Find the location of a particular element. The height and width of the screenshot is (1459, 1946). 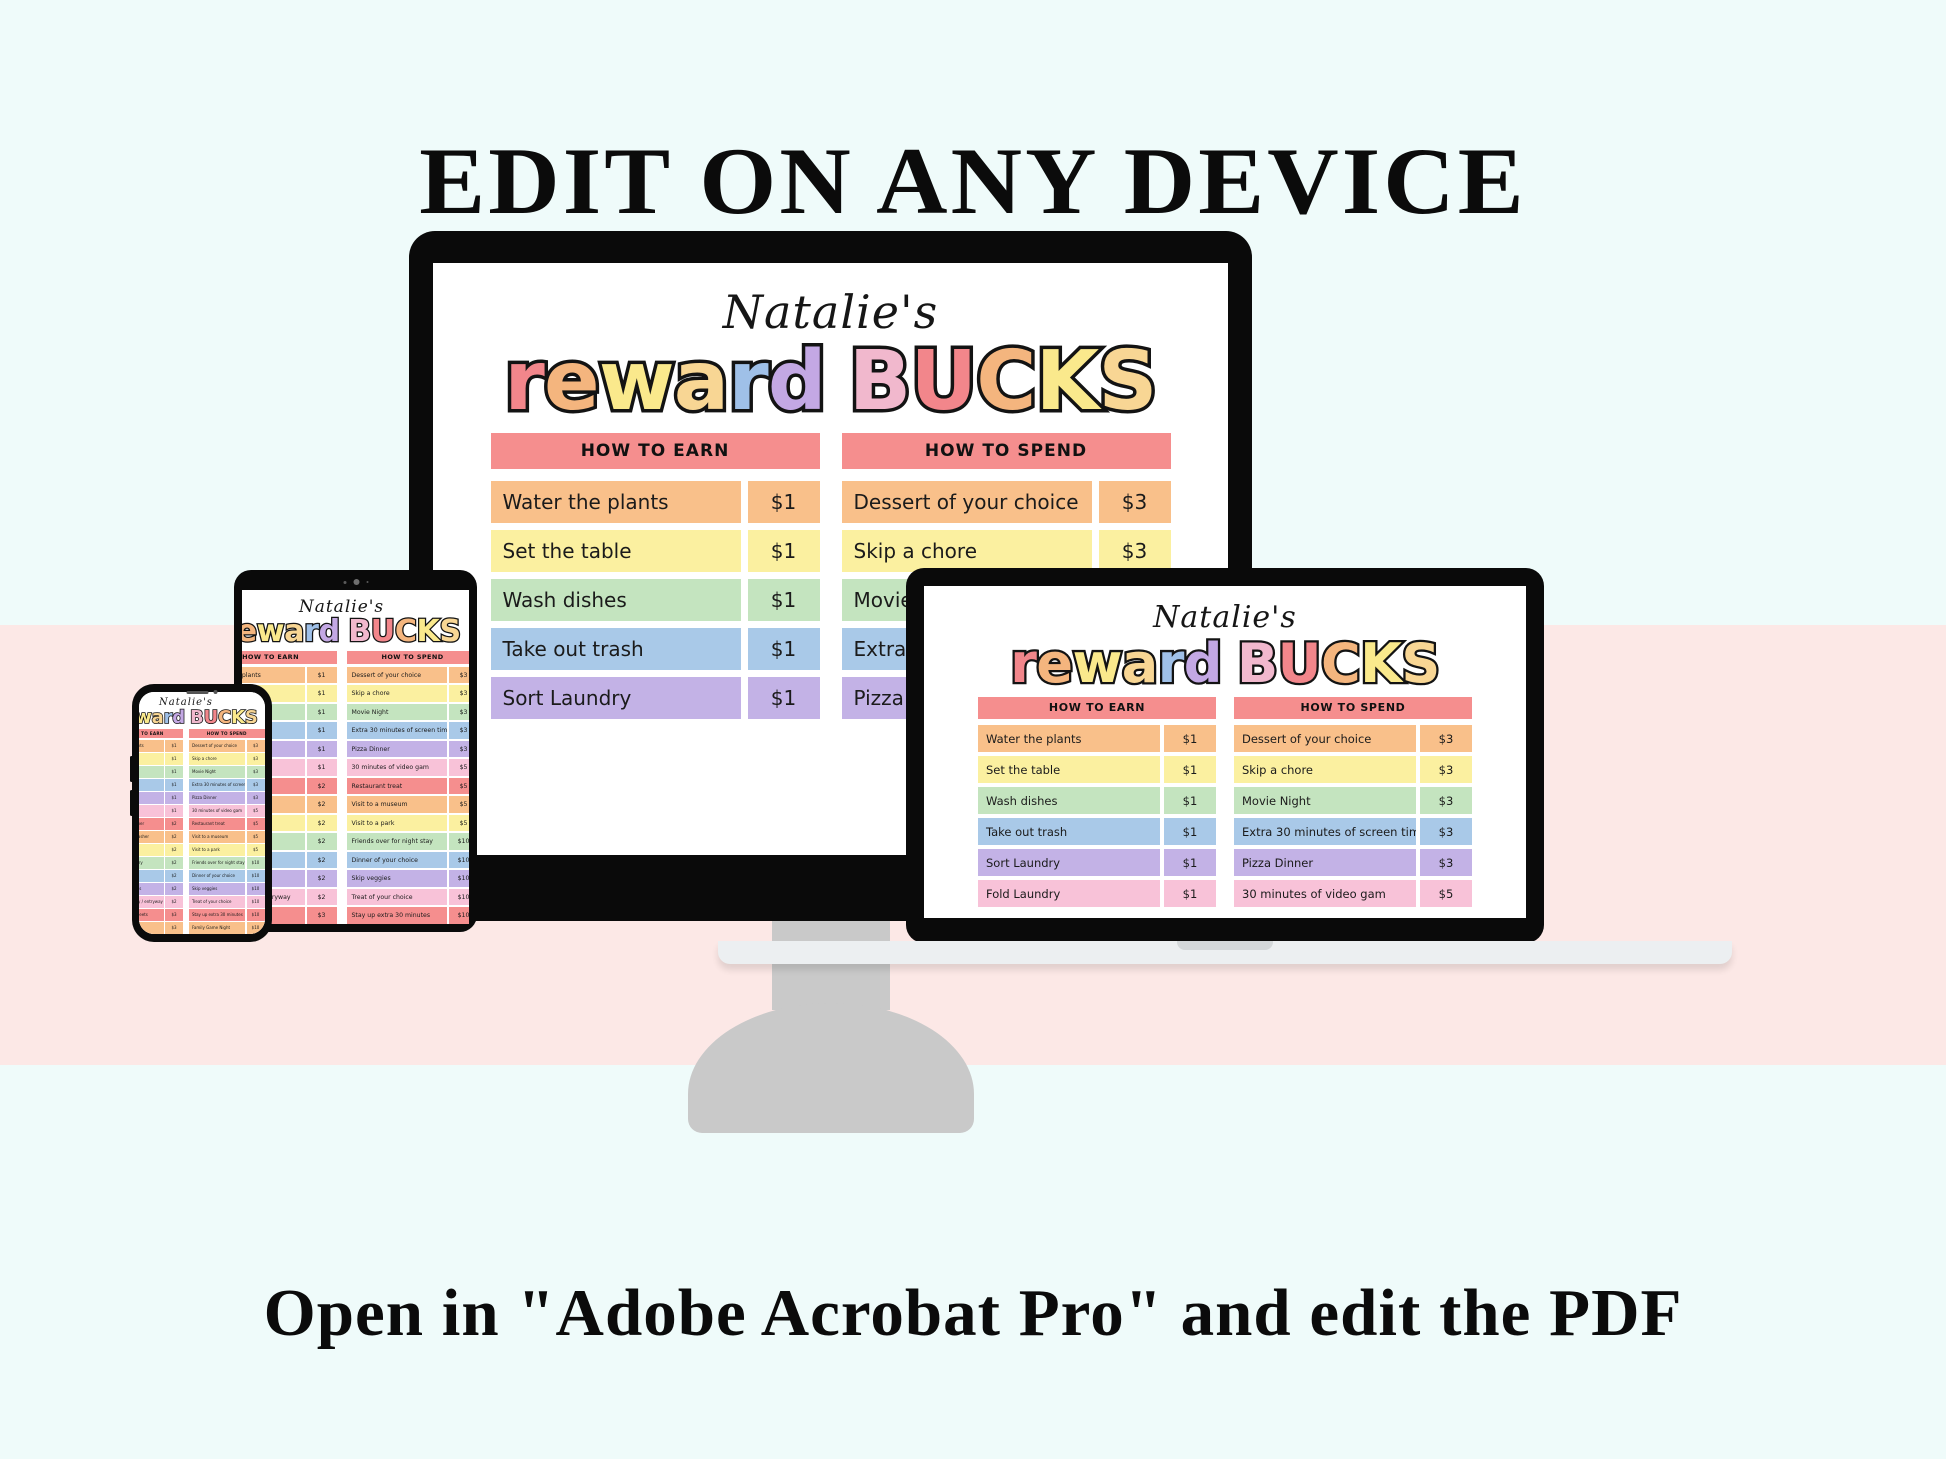

table-cell-task: Family Game Night is located at coordinates (217, 928).